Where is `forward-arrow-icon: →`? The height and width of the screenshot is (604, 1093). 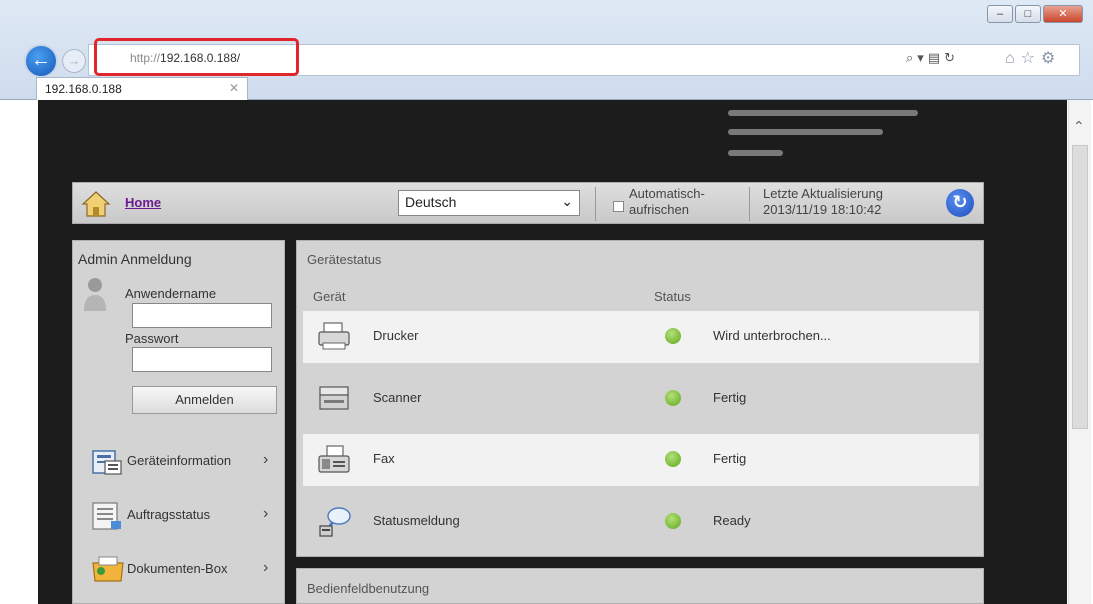
forward-arrow-icon: → is located at coordinates (74, 60).